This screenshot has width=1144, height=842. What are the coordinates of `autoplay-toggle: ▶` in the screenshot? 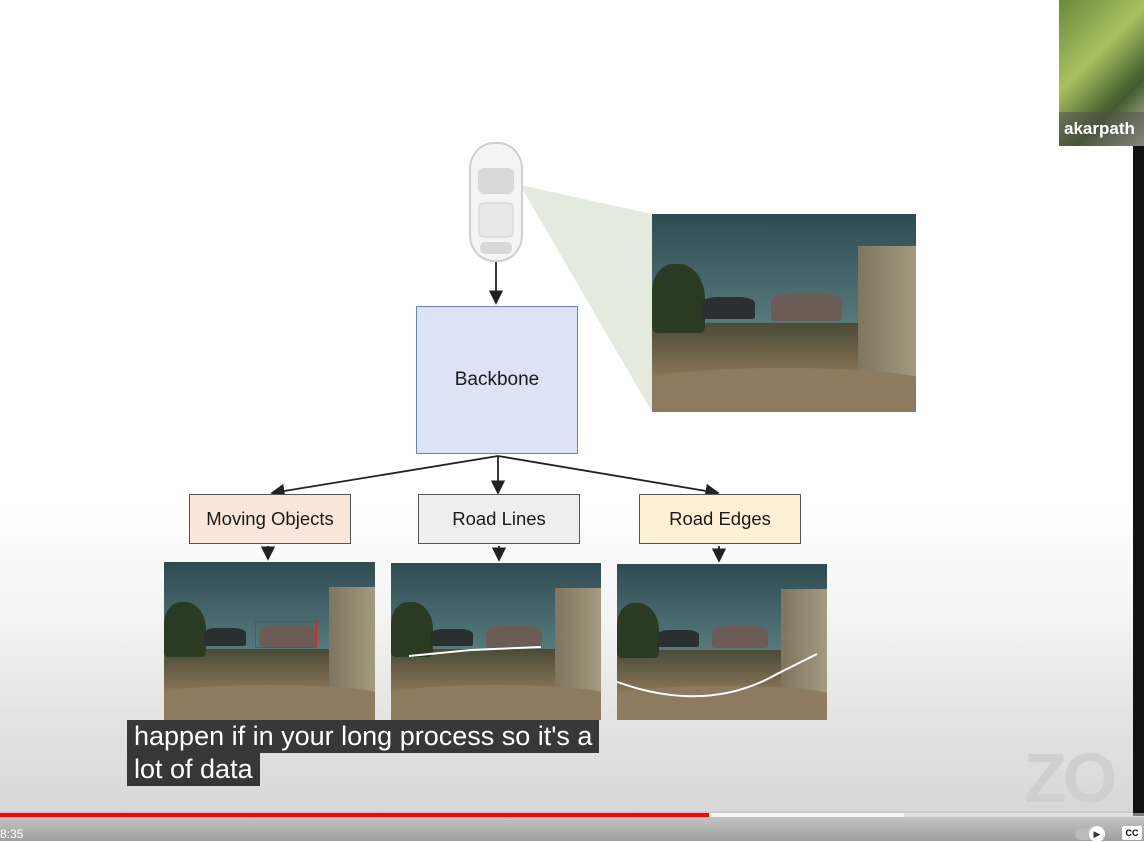 It's located at (1090, 834).